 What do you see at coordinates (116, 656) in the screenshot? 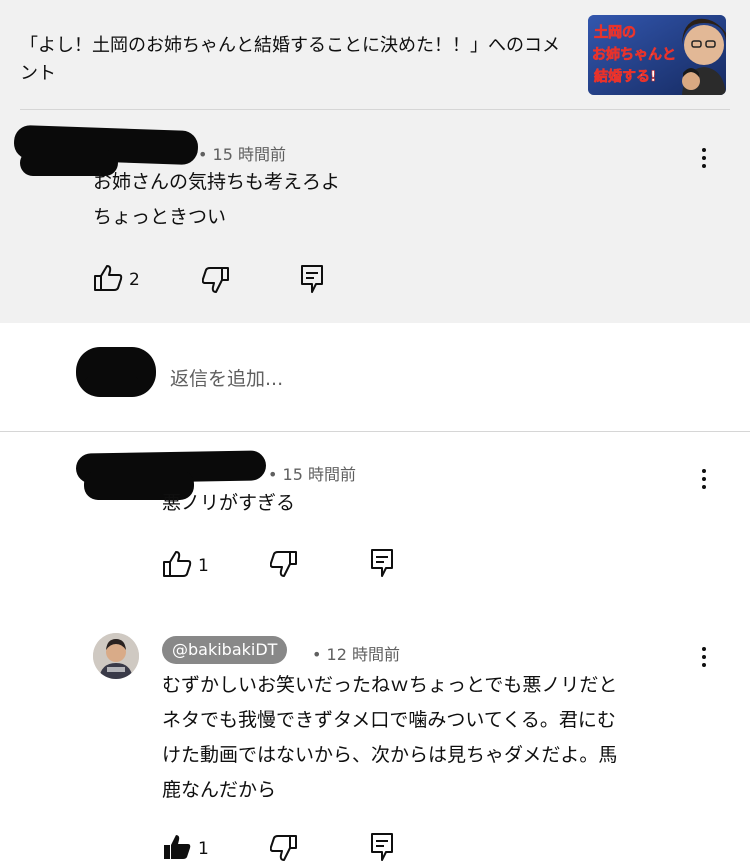
I see `avatar` at bounding box center [116, 656].